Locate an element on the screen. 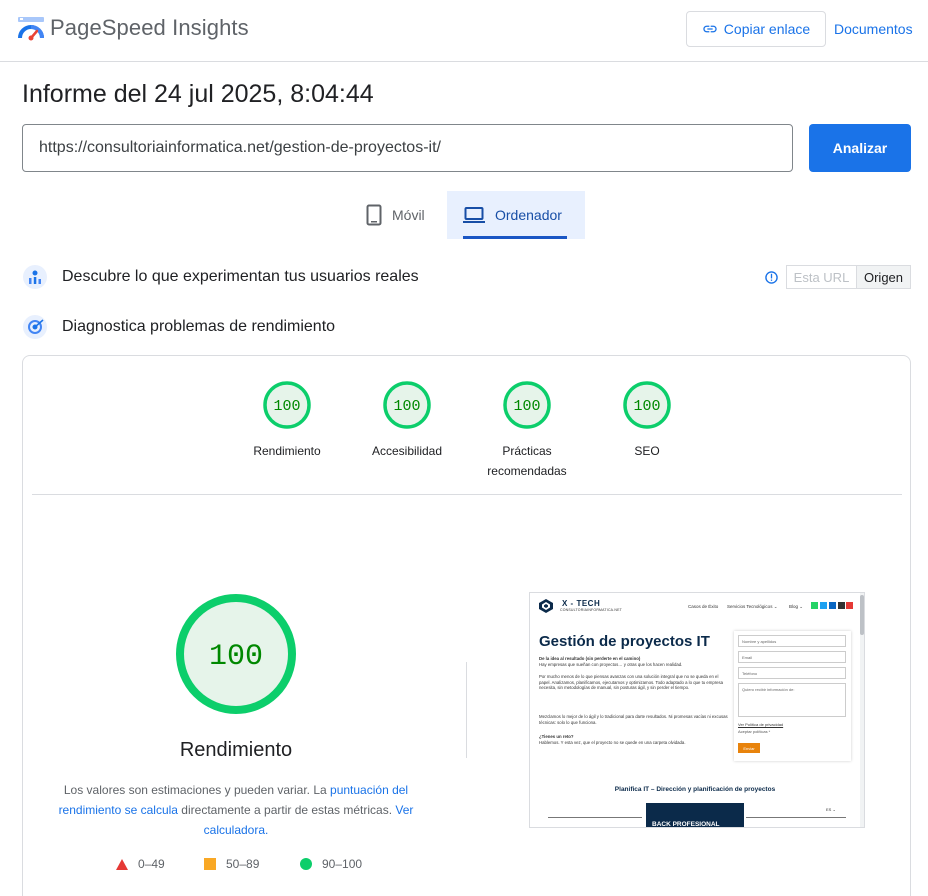  performance-gauge-large: 100 is located at coordinates (236, 654).